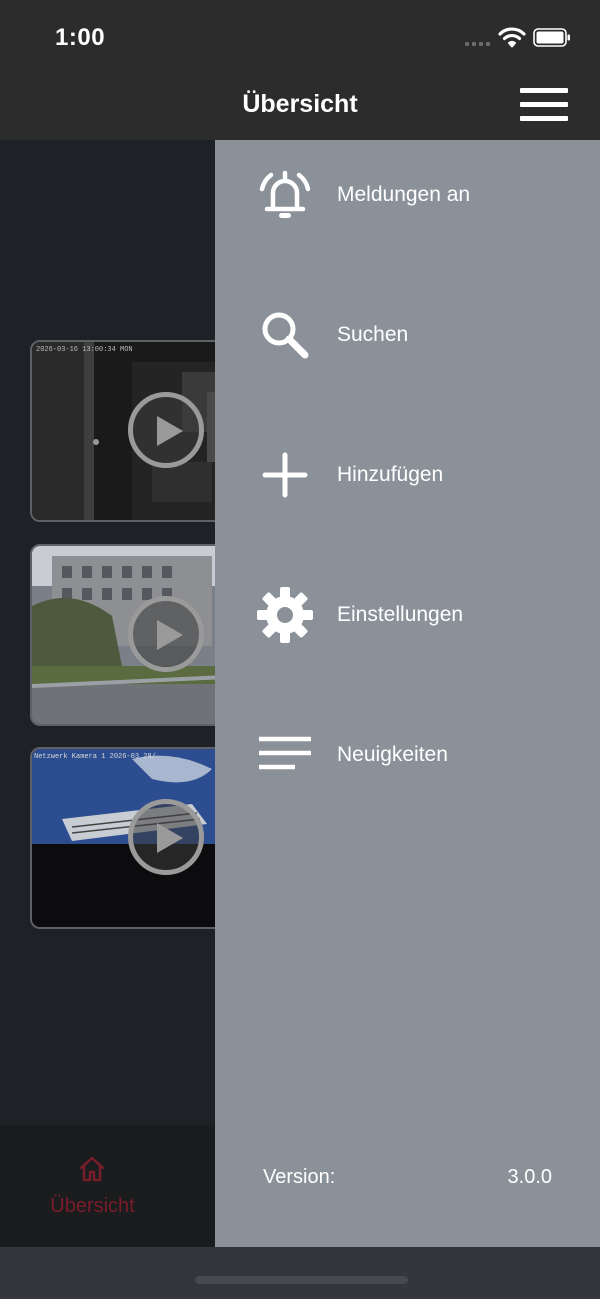 This screenshot has width=600, height=1299. I want to click on menu-item-notifications: Meldungen an, so click(407, 195).